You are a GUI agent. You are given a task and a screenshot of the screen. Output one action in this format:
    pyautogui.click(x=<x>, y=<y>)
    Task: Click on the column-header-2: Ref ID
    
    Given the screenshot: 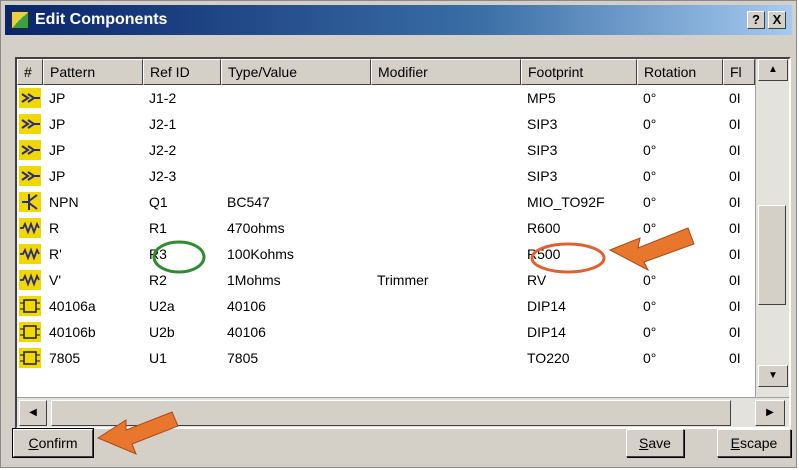 What is the action you would take?
    pyautogui.click(x=182, y=72)
    